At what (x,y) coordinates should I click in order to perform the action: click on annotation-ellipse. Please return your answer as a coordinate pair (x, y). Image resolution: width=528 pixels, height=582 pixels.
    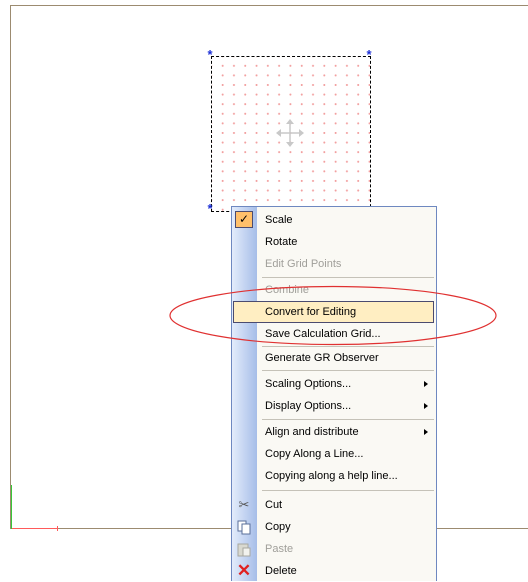
    Looking at the image, I should click on (333, 315).